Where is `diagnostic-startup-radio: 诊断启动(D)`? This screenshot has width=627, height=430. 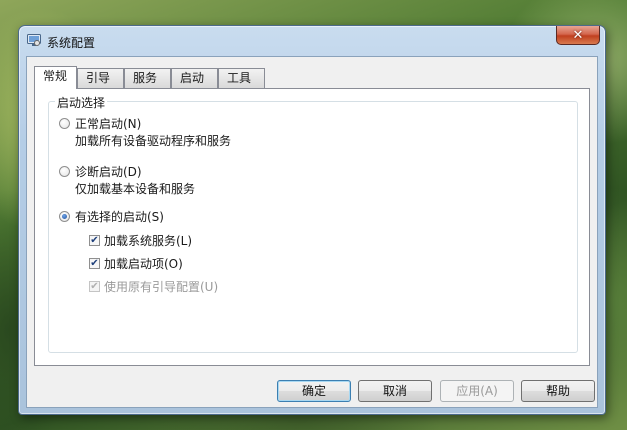 diagnostic-startup-radio: 诊断启动(D) is located at coordinates (100, 171).